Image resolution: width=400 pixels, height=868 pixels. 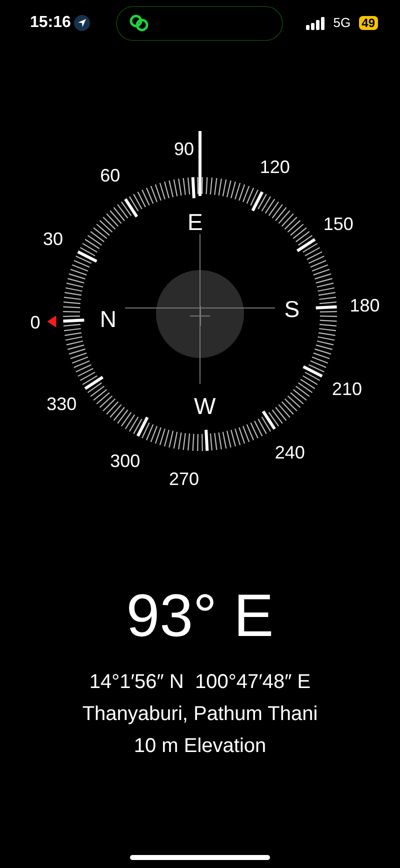 I want to click on degree-label: 180, so click(x=365, y=305).